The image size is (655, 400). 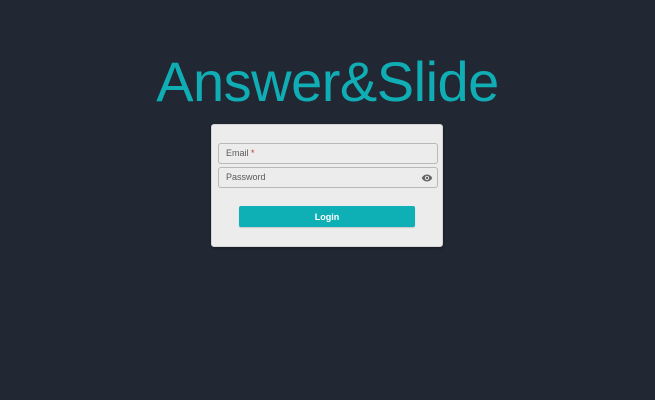 I want to click on login-card: Email * Password Login, so click(x=327, y=185).